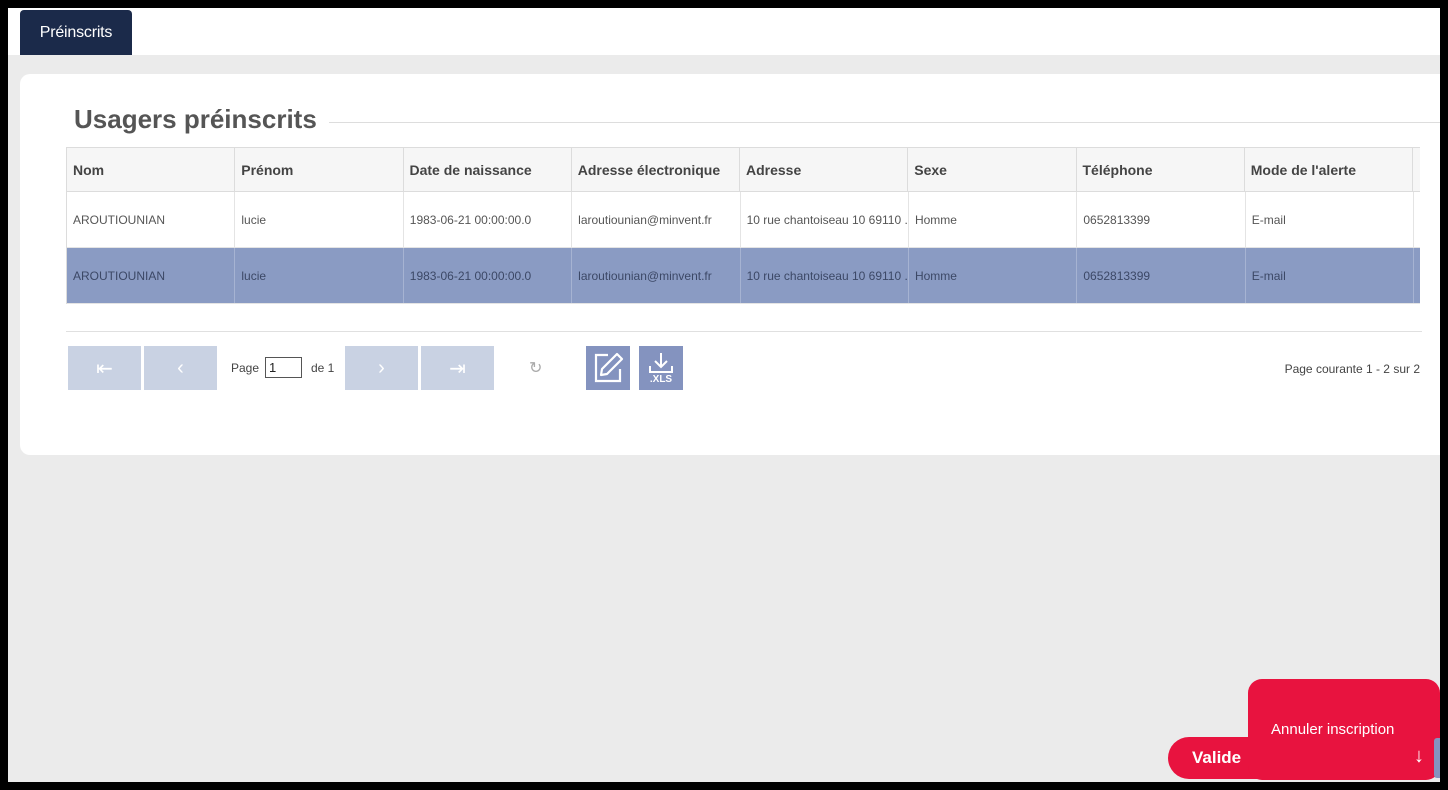  I want to click on column-header-email: Adresse électronique, so click(656, 169).